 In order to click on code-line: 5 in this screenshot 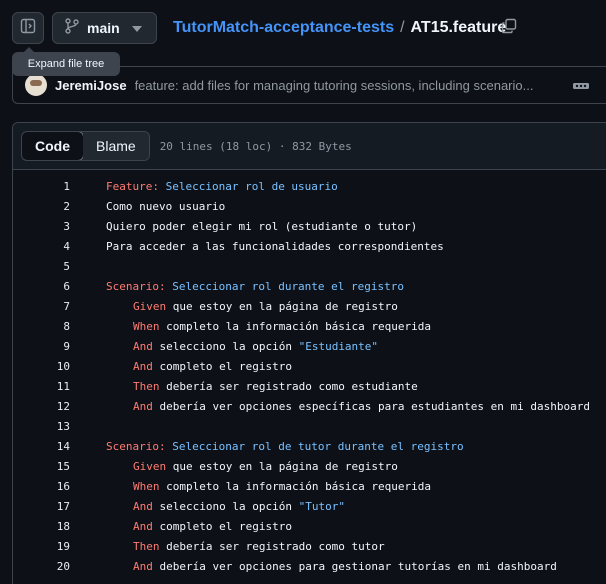, I will do `click(309, 266)`.